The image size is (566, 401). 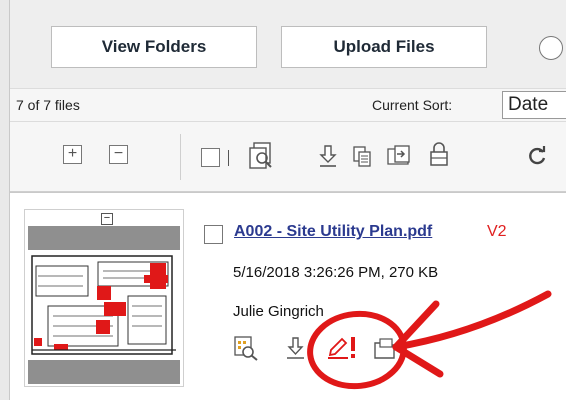 I want to click on preview-icon, so click(x=246, y=348).